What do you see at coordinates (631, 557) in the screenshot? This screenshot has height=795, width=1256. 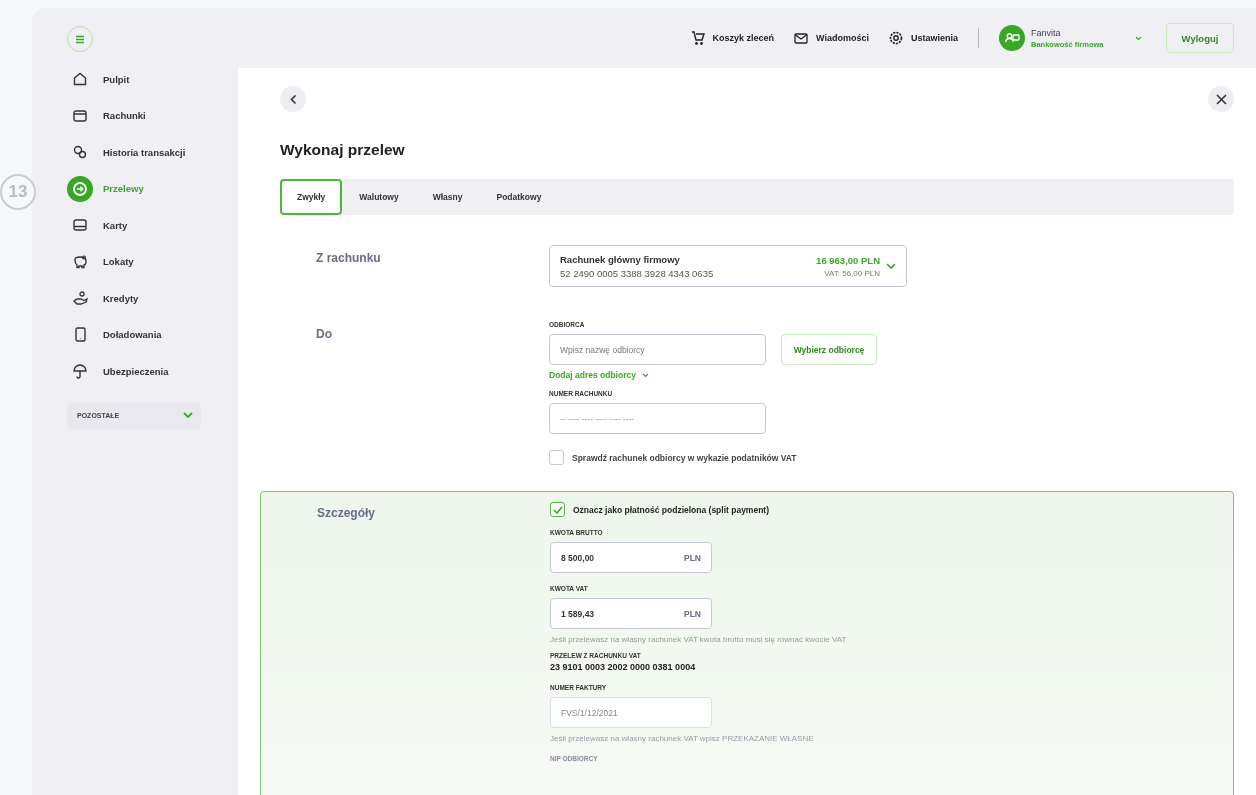 I see `gross-amount-field: 8 500,00 PLN` at bounding box center [631, 557].